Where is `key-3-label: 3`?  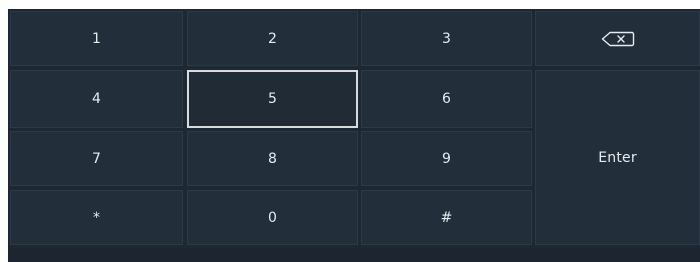 key-3-label: 3 is located at coordinates (446, 38).